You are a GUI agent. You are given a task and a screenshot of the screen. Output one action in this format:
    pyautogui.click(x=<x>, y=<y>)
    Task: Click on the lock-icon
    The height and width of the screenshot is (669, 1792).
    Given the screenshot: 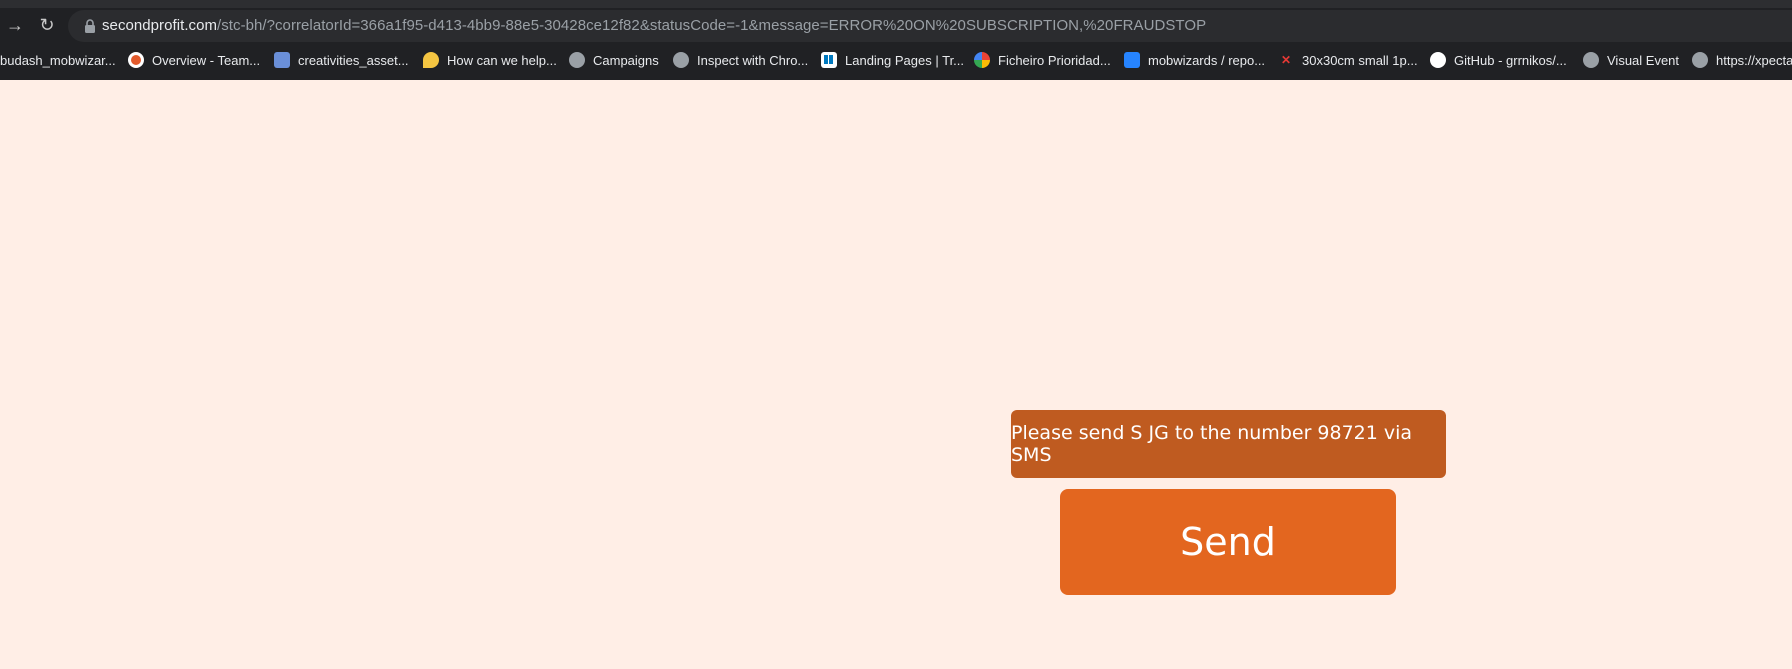 What is the action you would take?
    pyautogui.click(x=90, y=26)
    